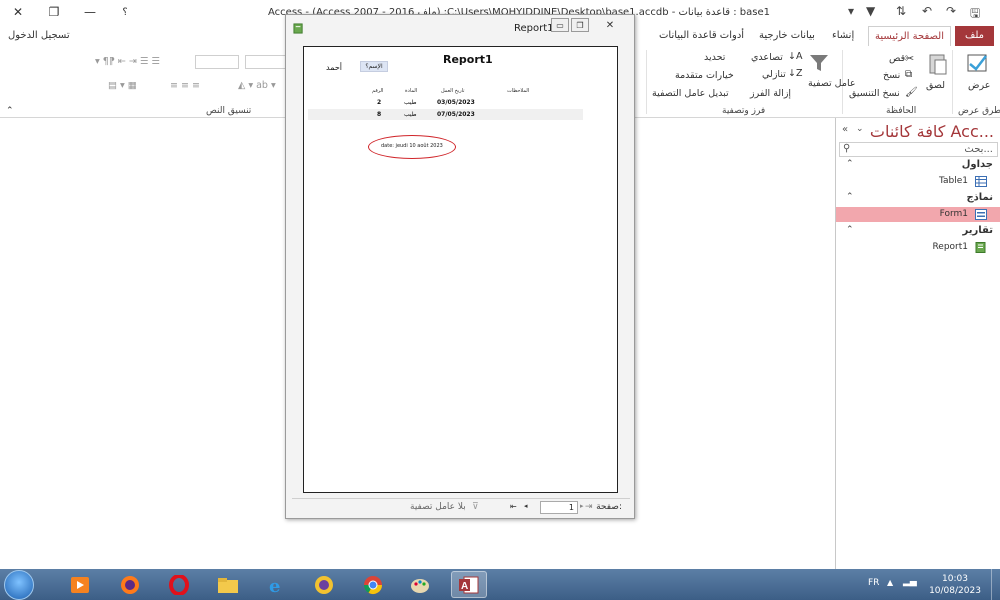 The width and height of the screenshot is (1000, 600). I want to click on nav-item-report1: Report1, so click(918, 247).